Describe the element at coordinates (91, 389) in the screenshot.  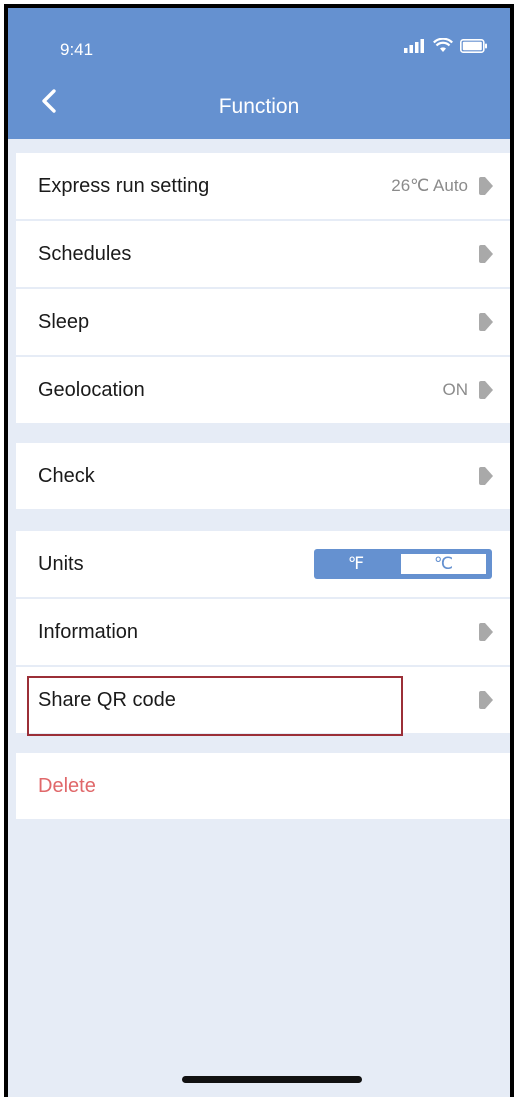
I see `row-label: Geolocation` at that location.